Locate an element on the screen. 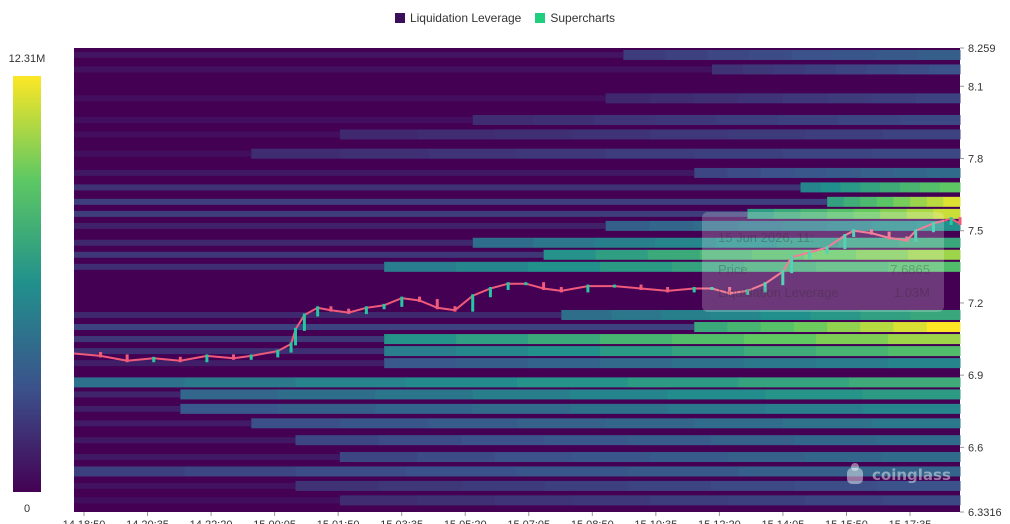  colorbar-min-label: 0 is located at coordinates (27, 509).